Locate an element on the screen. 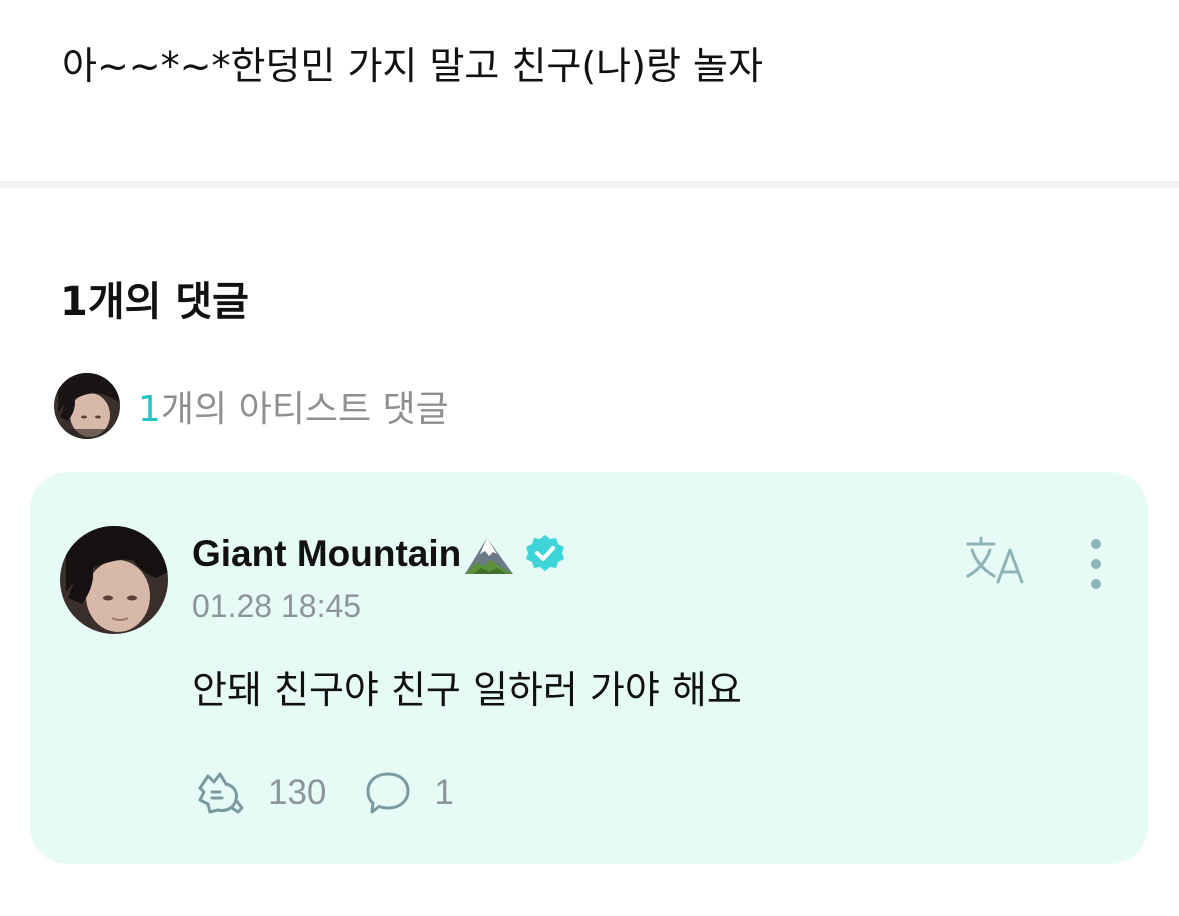  like-button: 130 is located at coordinates (260, 793).